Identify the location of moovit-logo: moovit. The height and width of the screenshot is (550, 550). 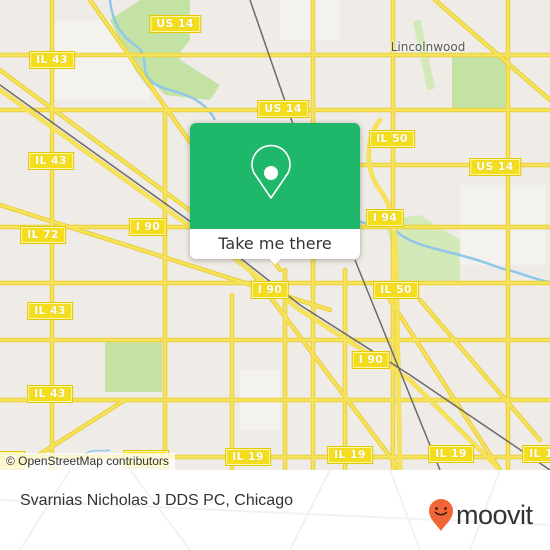
(480, 515).